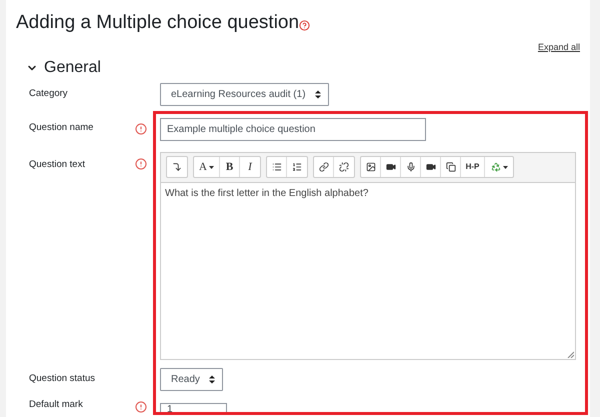 This screenshot has height=417, width=600. Describe the element at coordinates (57, 165) in the screenshot. I see `field-label: Question text` at that location.